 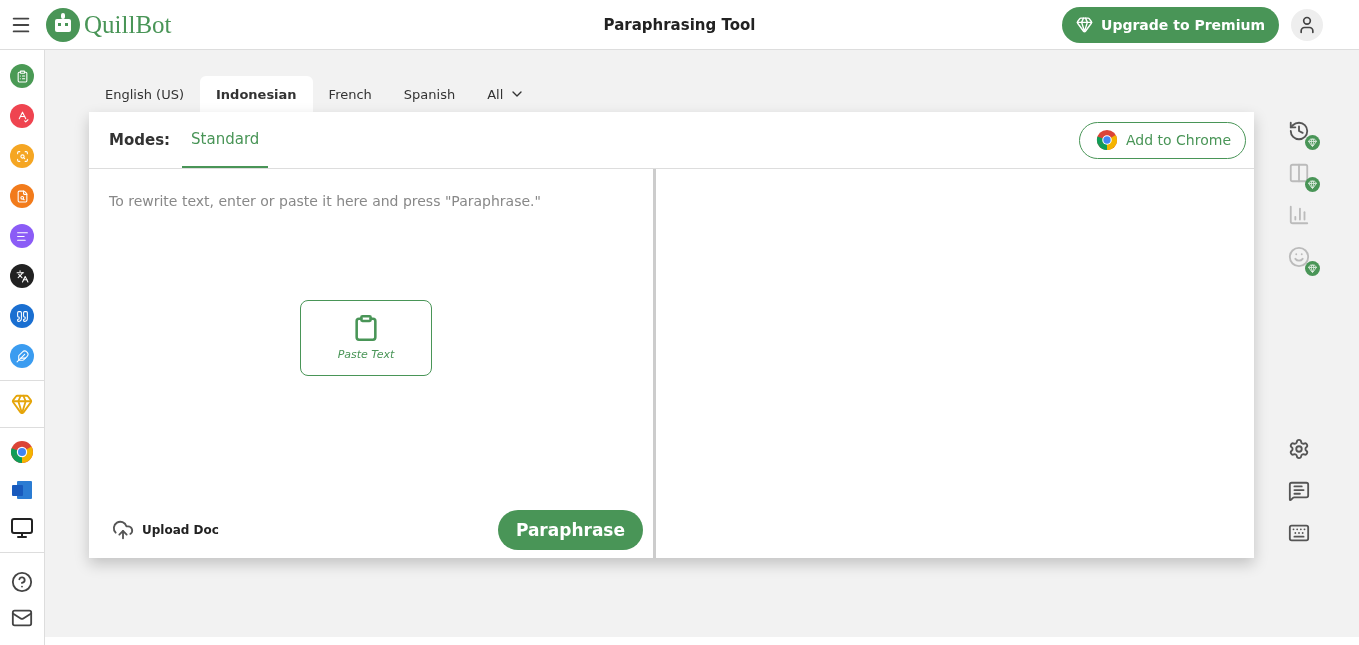 I want to click on add-to-chrome-button: Add to Chrome, so click(x=1162, y=140).